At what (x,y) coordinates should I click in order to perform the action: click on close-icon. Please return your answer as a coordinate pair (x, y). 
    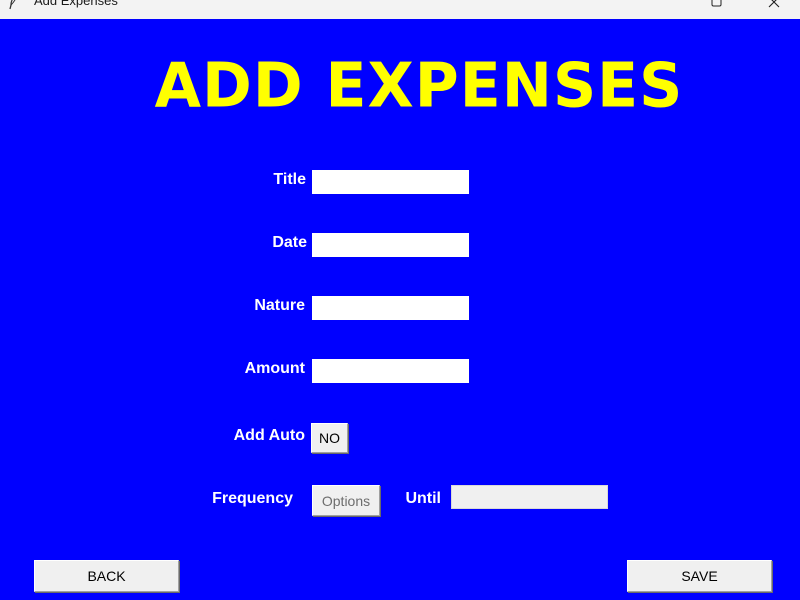
    Looking at the image, I should click on (774, 4).